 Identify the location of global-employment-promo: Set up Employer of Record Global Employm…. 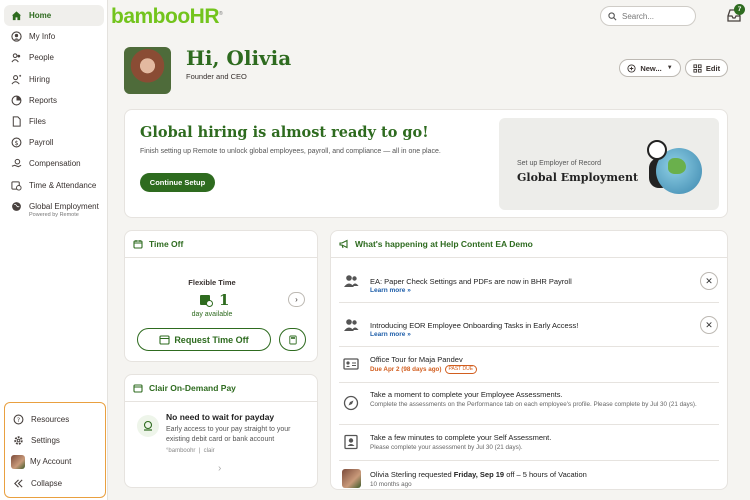
(609, 164).